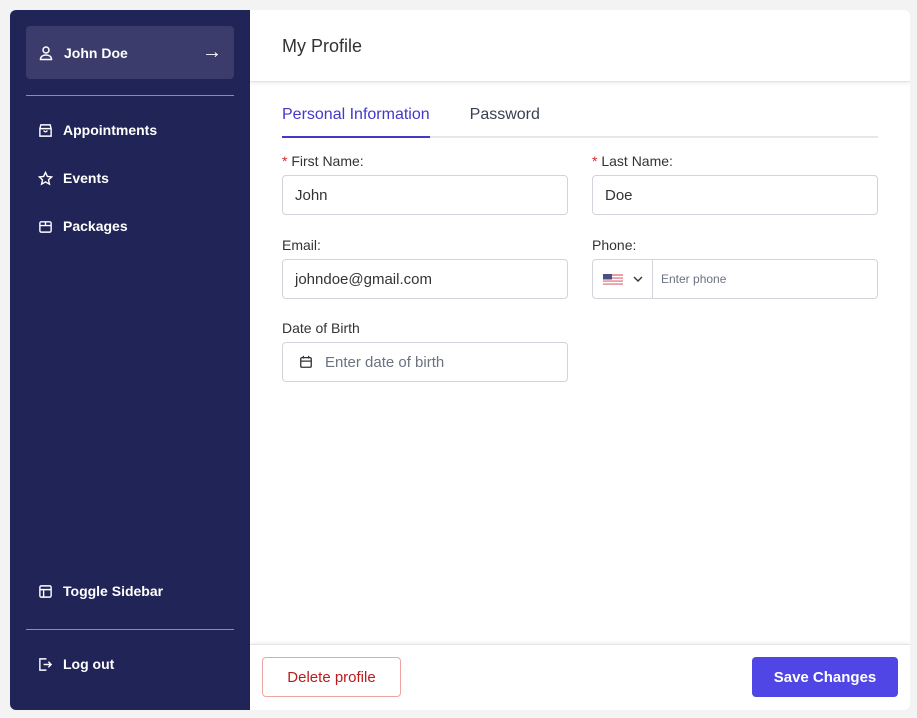 This screenshot has width=917, height=718. Describe the element at coordinates (425, 195) in the screenshot. I see `first-name-input: John` at that location.